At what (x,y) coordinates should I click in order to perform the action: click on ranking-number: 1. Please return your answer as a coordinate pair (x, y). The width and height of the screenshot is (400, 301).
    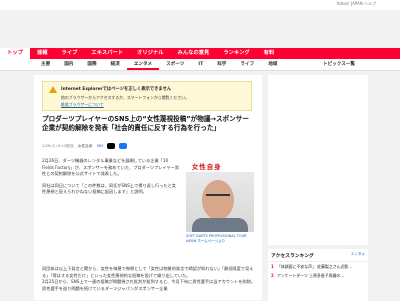
    Looking at the image, I should click on (272, 266).